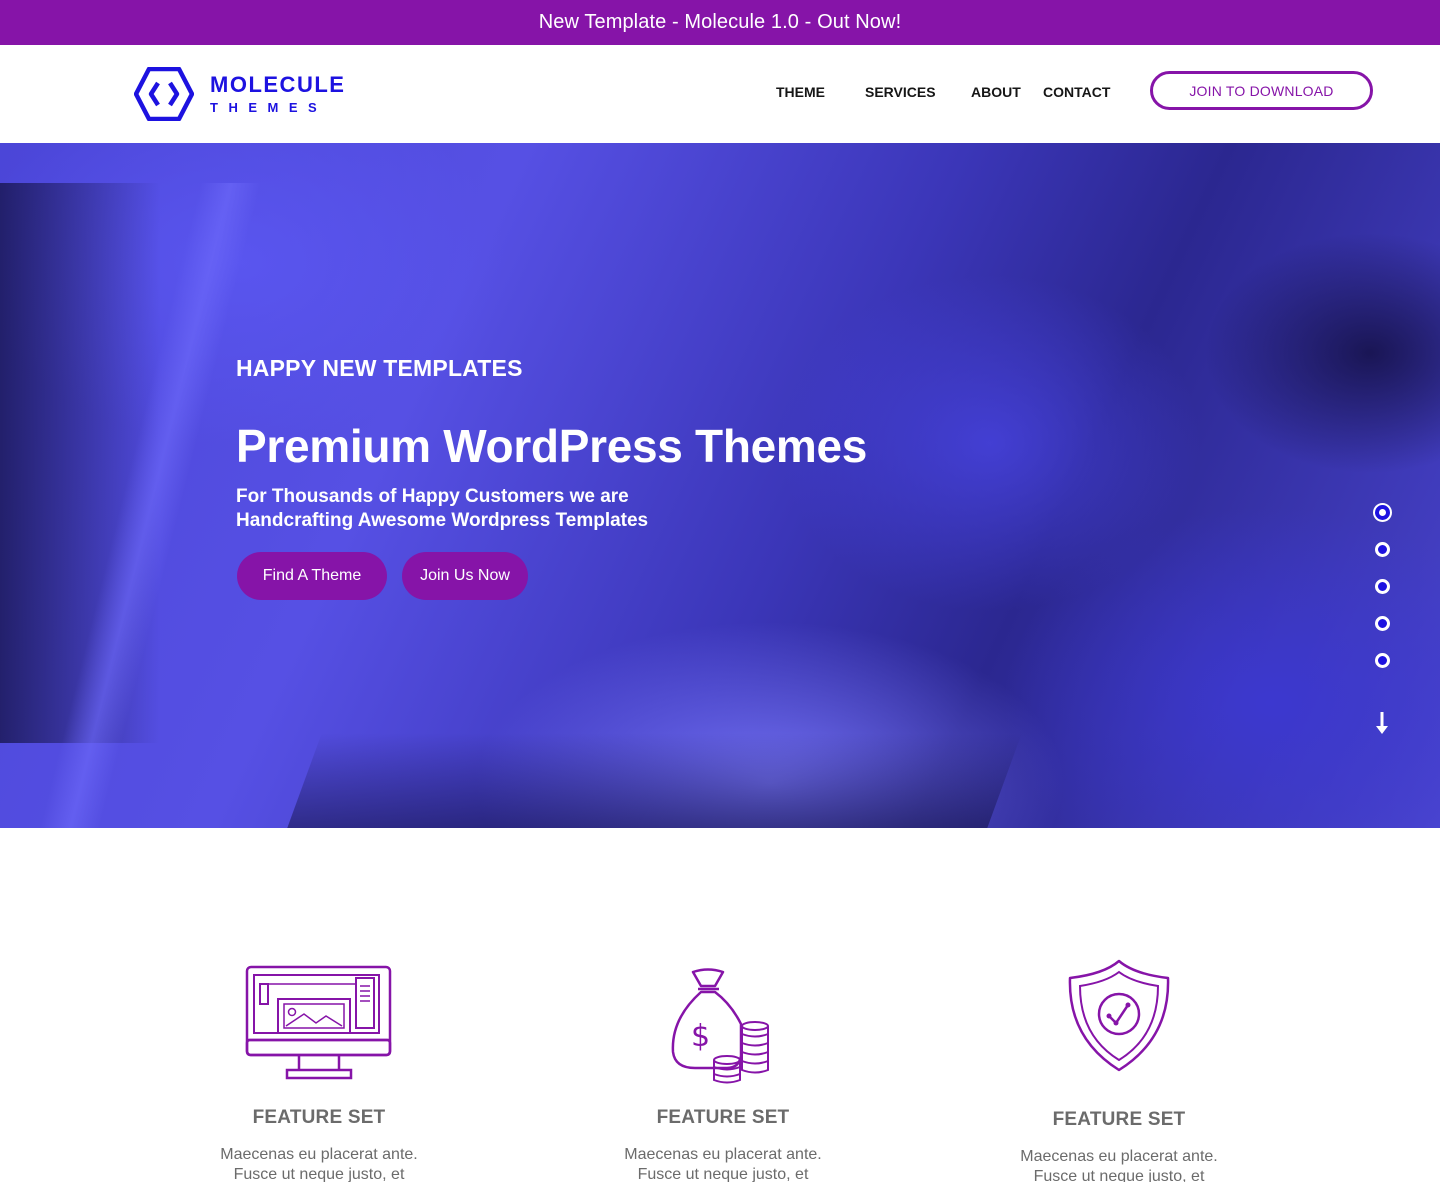 The height and width of the screenshot is (1182, 1440). What do you see at coordinates (318, 1022) in the screenshot?
I see `monitor-design-icon` at bounding box center [318, 1022].